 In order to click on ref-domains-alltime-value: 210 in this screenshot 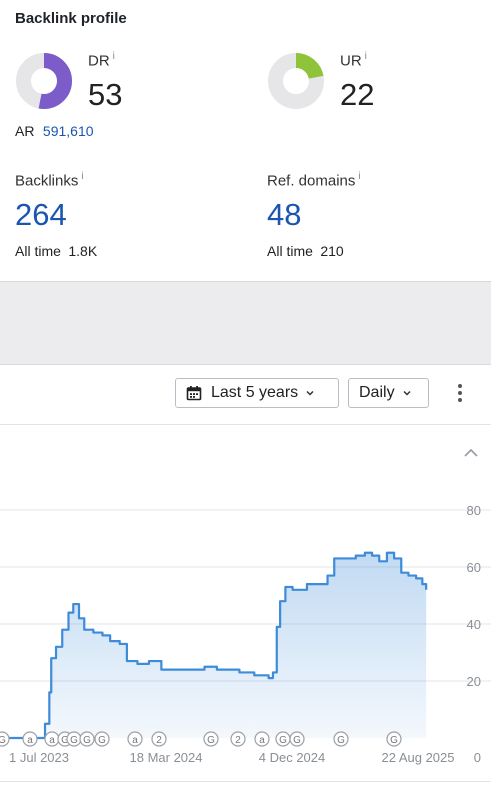, I will do `click(332, 251)`.